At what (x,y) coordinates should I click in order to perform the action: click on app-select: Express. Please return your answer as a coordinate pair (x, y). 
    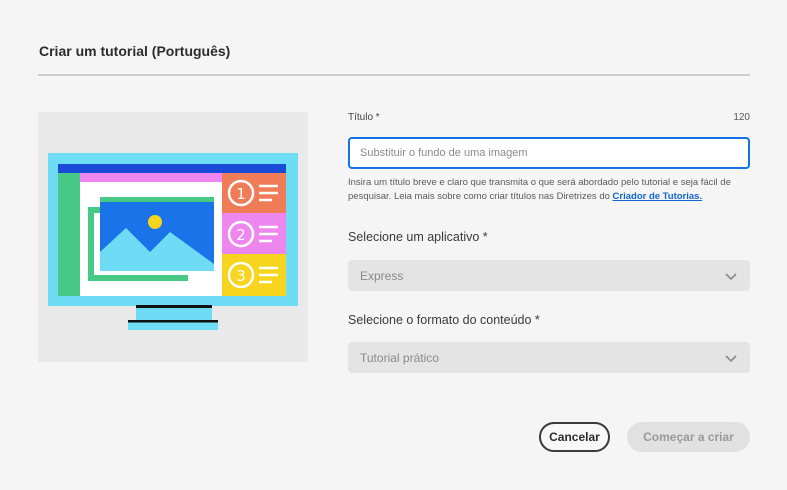
    Looking at the image, I should click on (549, 275).